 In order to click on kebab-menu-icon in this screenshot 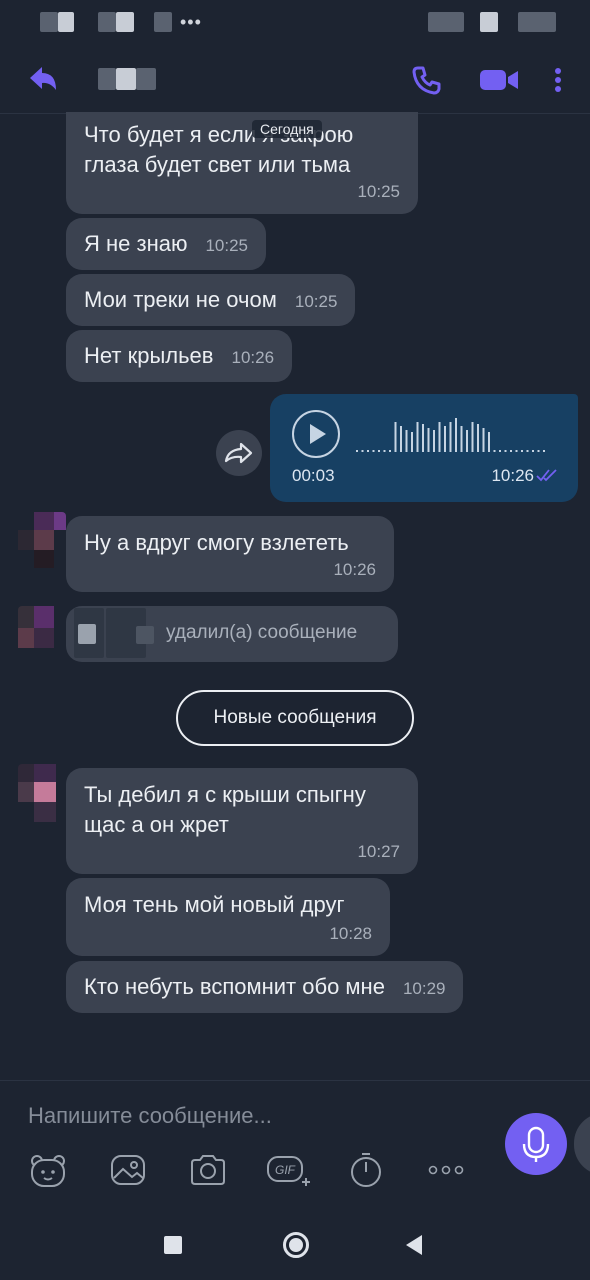, I will do `click(558, 80)`.